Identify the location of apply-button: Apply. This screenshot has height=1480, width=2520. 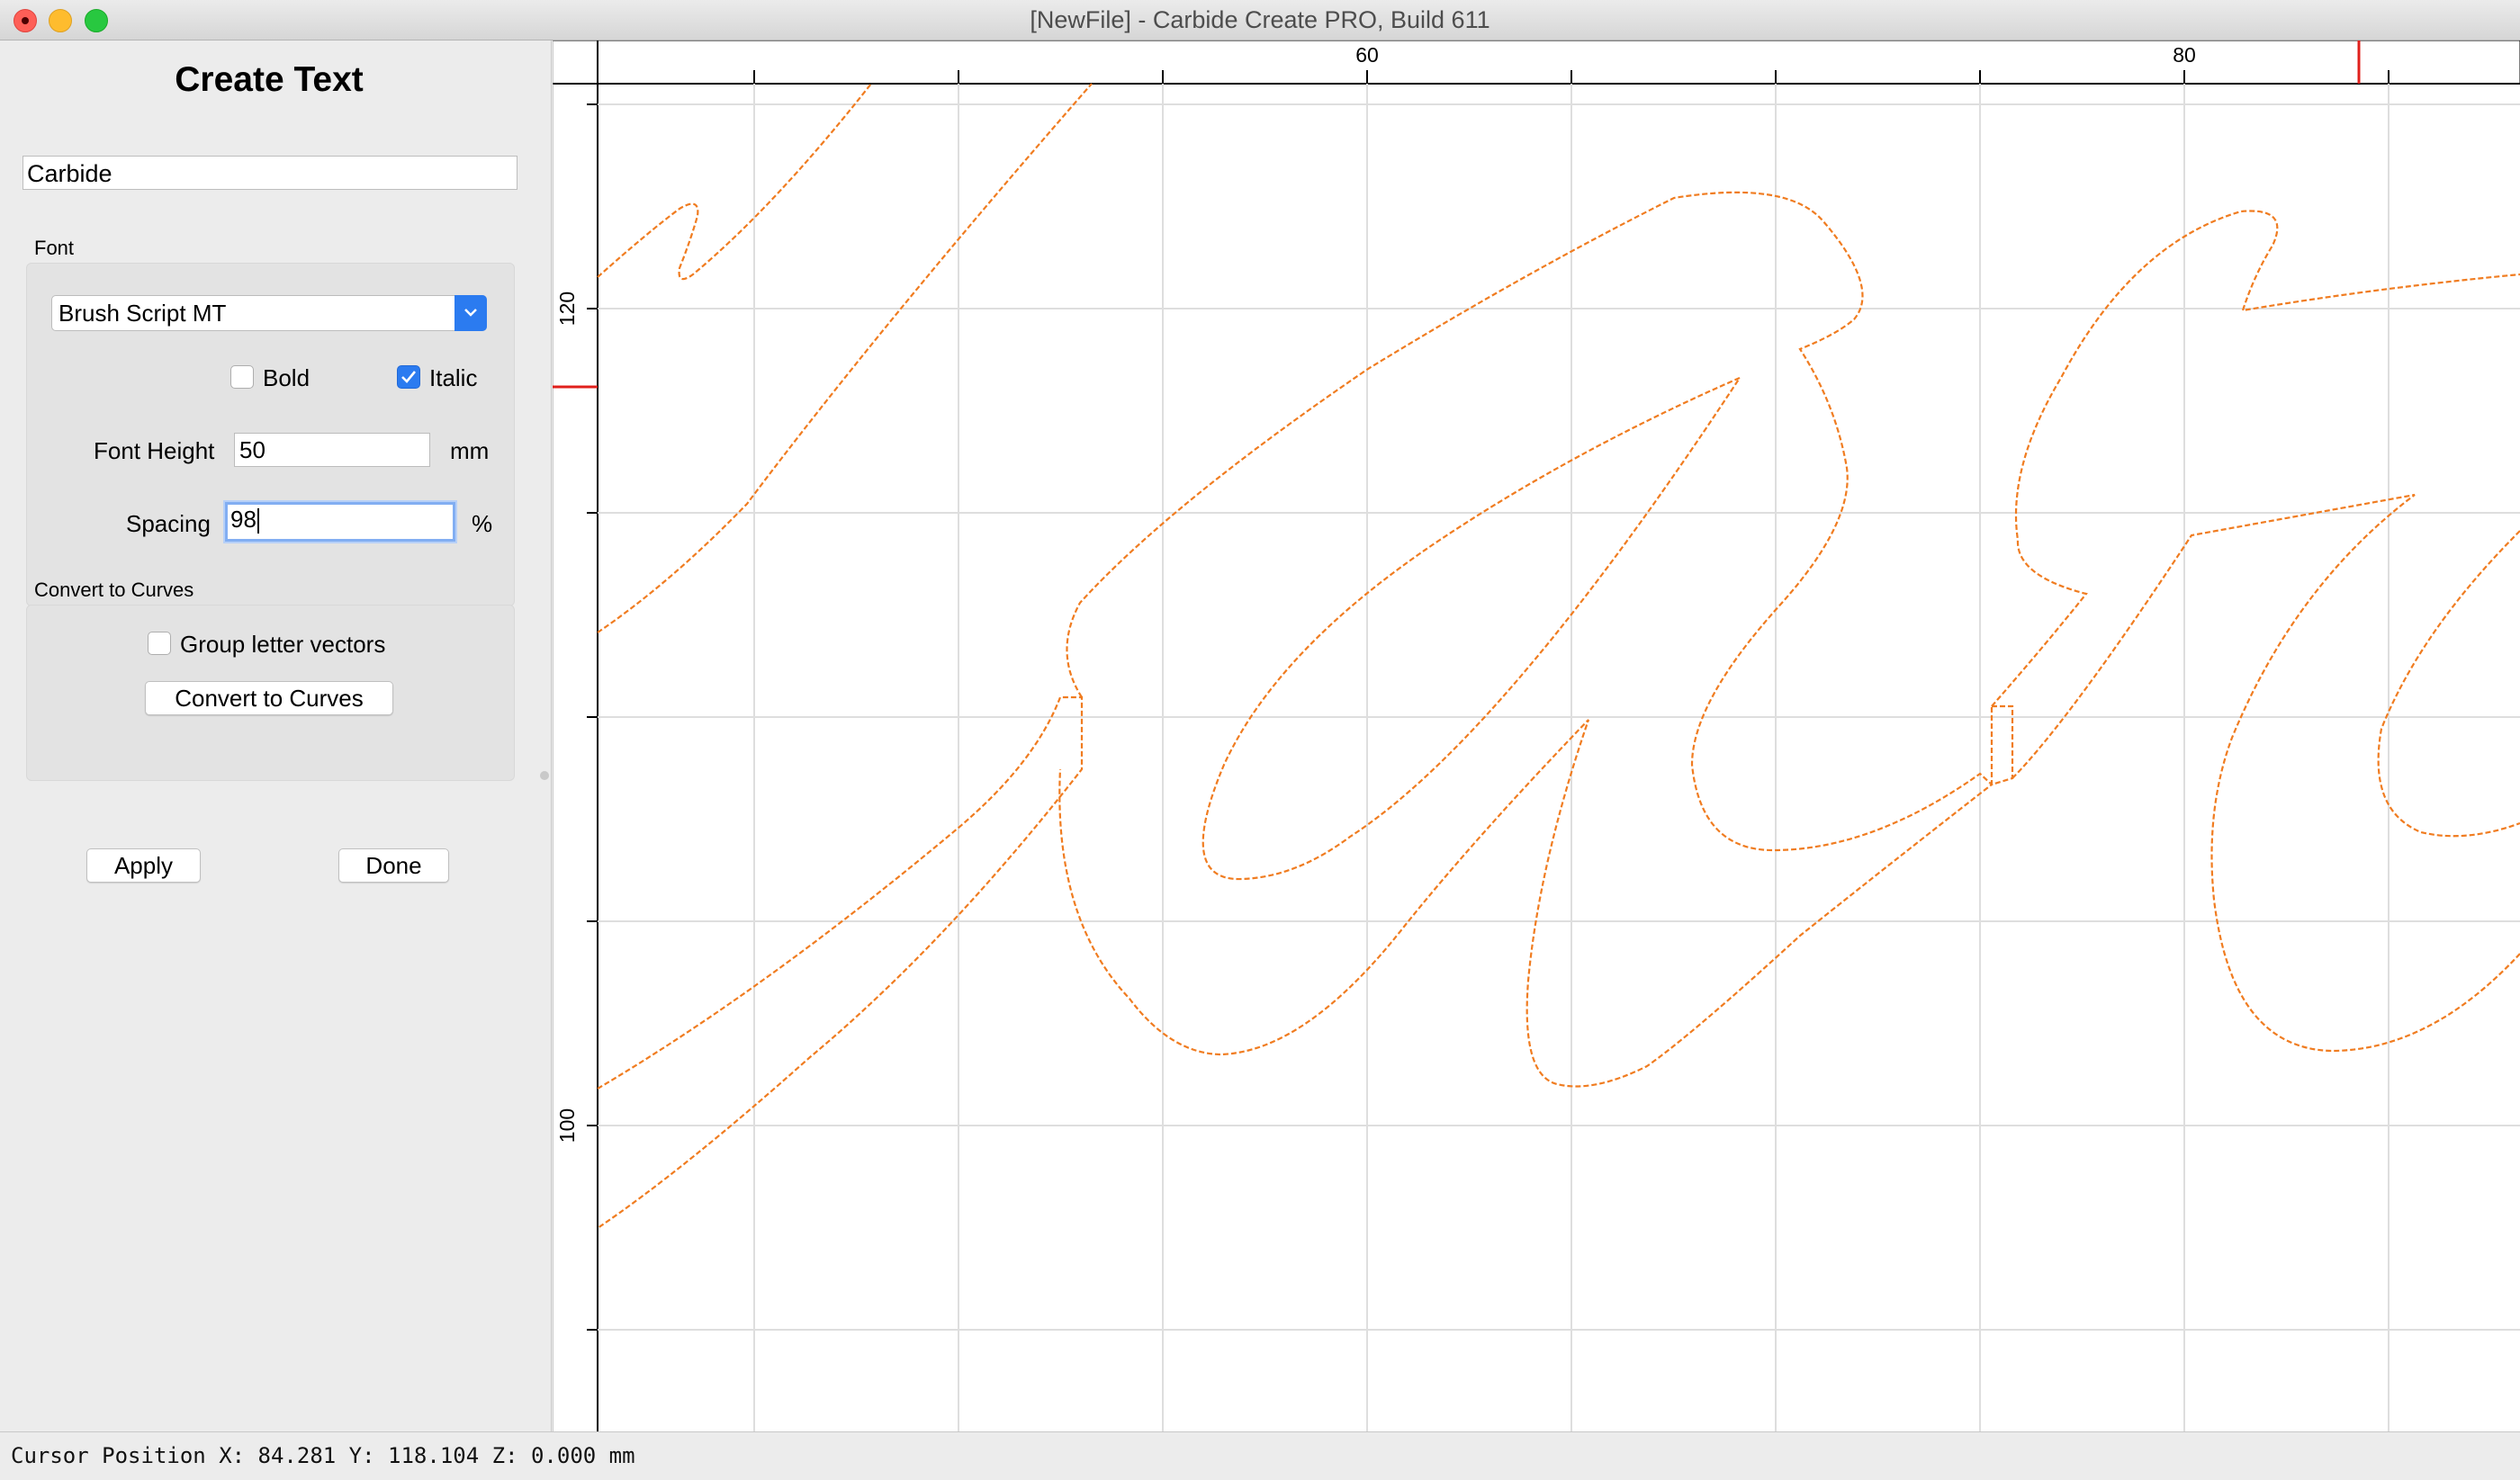
(144, 865).